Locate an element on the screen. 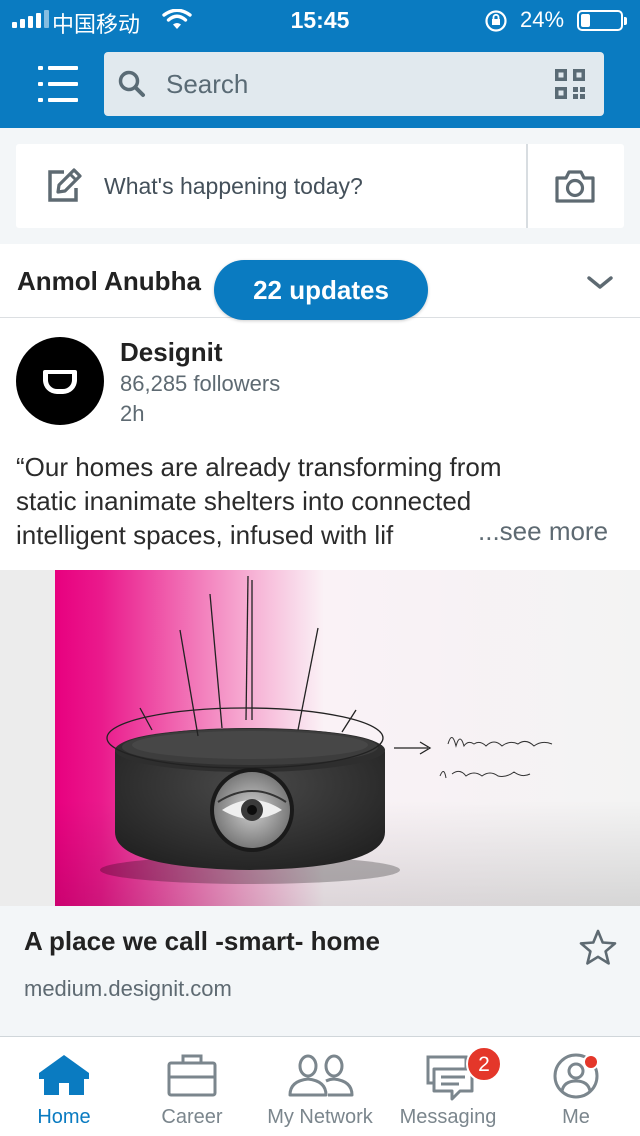  tab-label: Messaging is located at coordinates (448, 1117).